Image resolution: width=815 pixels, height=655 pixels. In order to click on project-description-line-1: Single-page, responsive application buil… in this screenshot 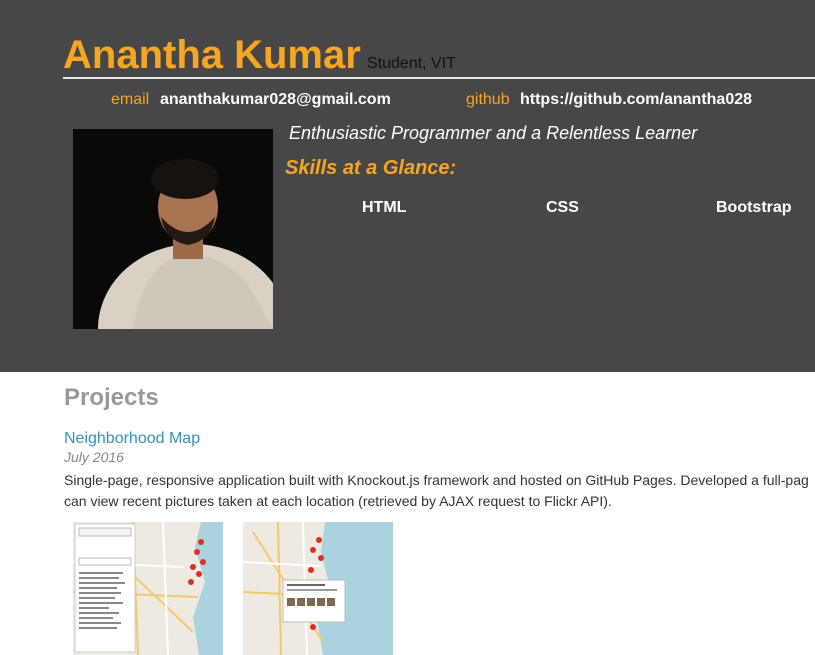, I will do `click(436, 480)`.